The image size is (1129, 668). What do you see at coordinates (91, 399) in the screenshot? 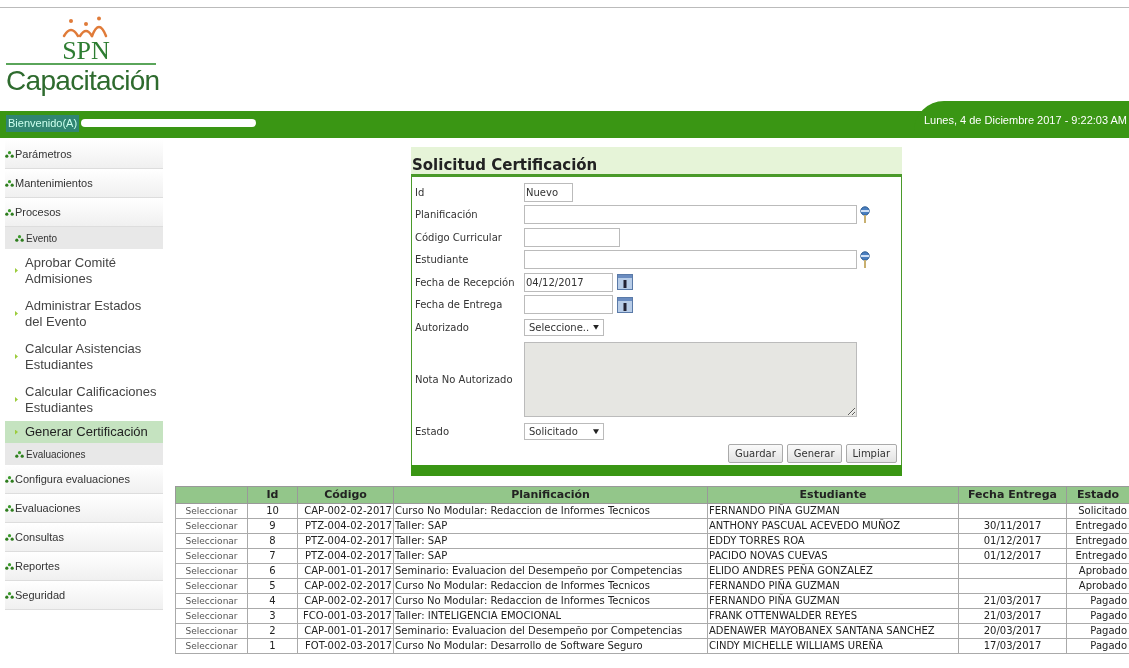
I see `menu-link: Calcular Calificaciones Estudiantes` at bounding box center [91, 399].